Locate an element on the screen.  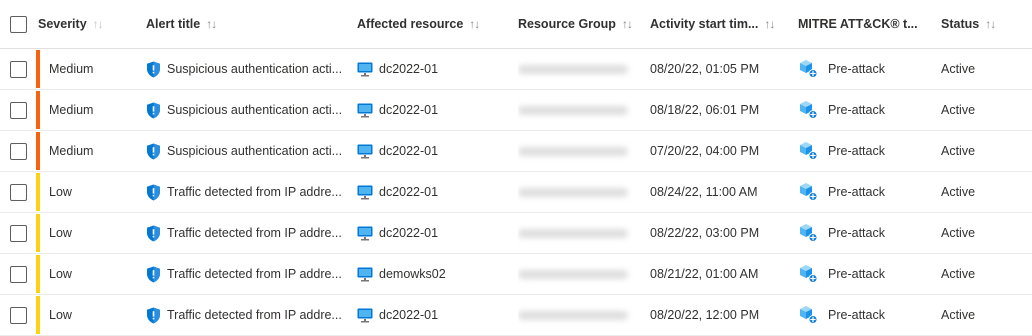
affected-resource-cell: demowks02 is located at coordinates (432, 274).